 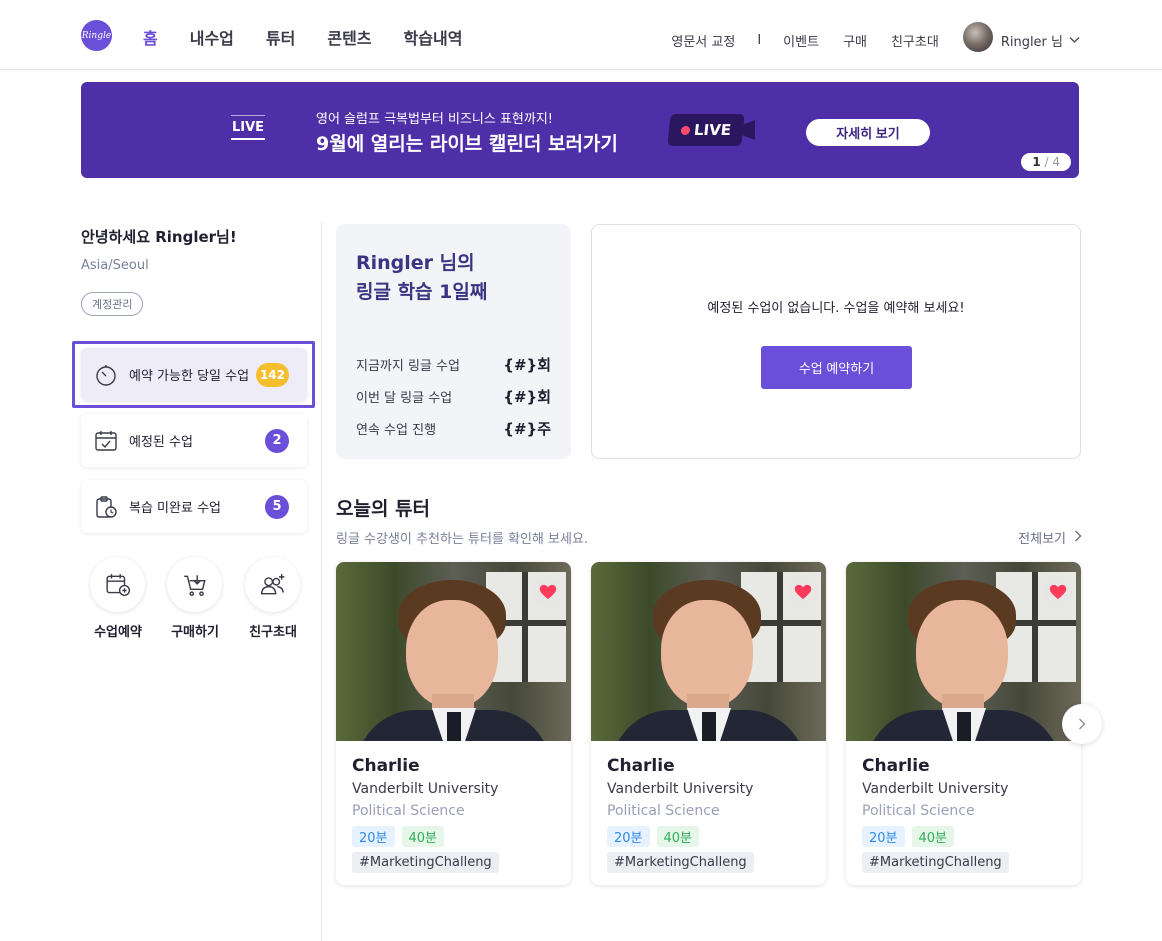 I want to click on nav-tutors: 튜터, so click(x=280, y=37).